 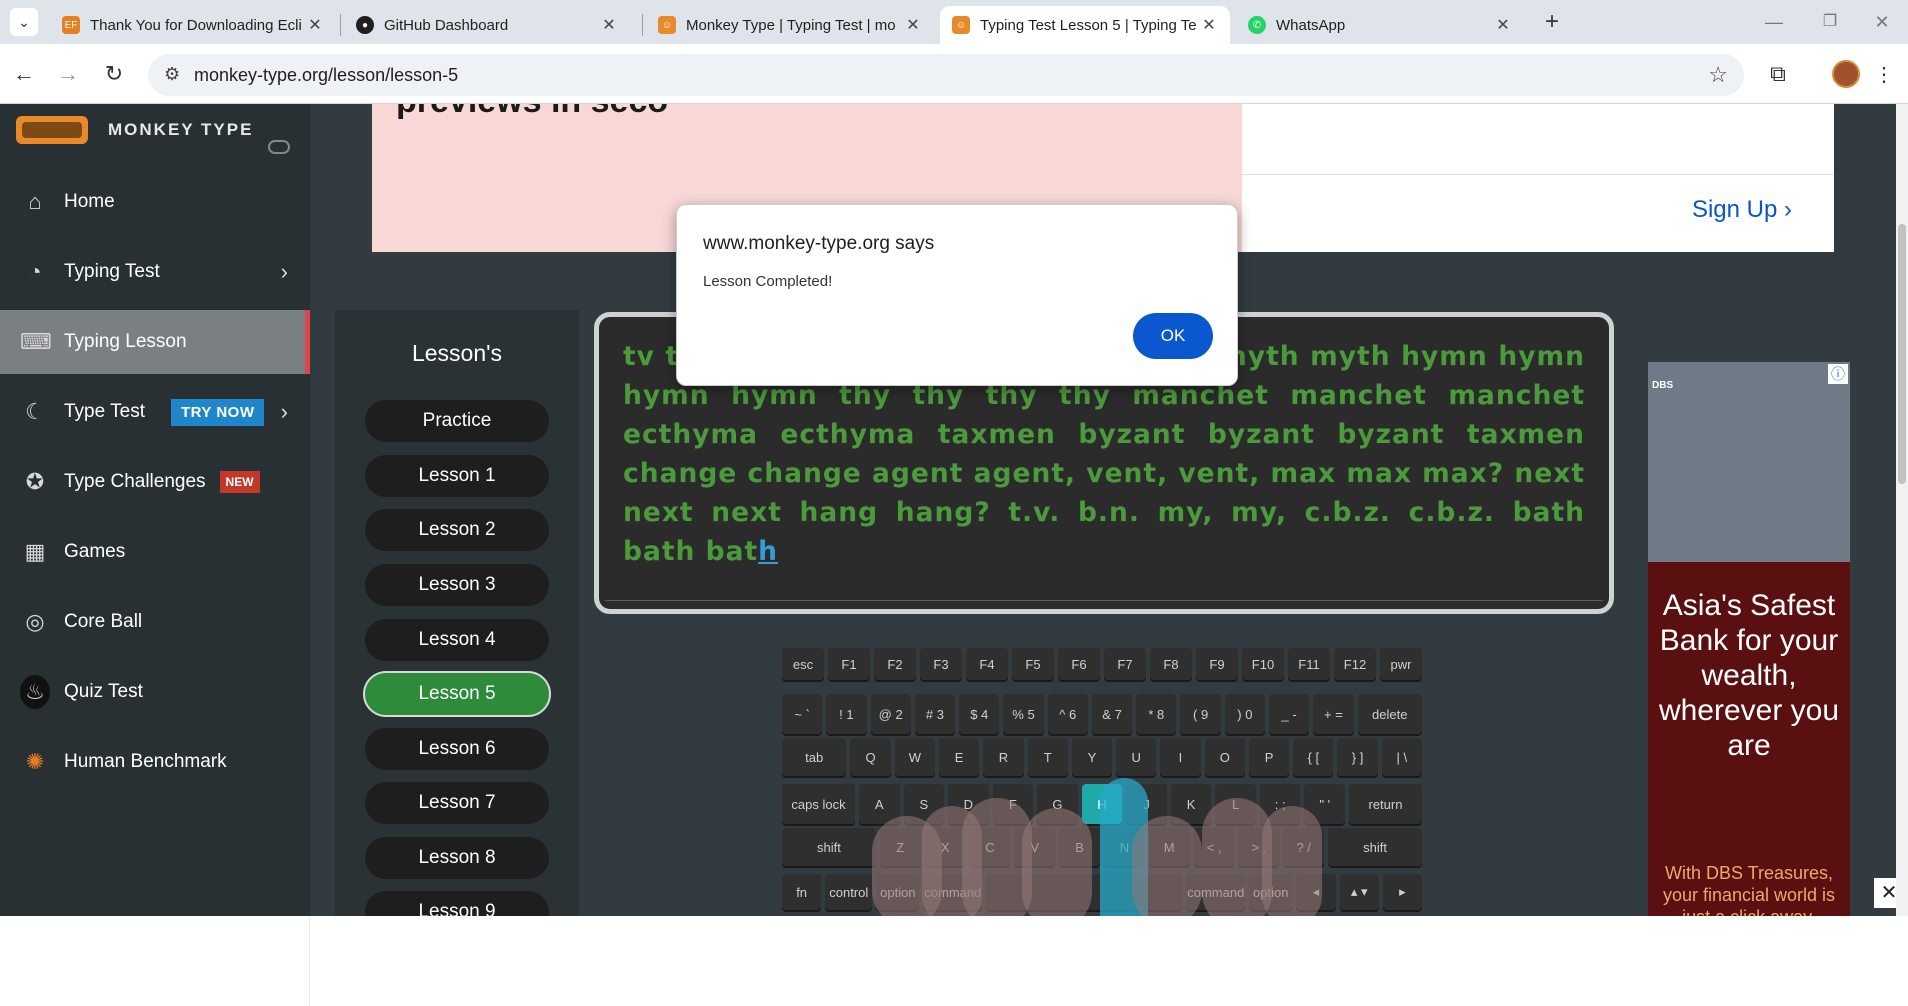 I want to click on lesson-button-9: Lesson 9, so click(x=457, y=902).